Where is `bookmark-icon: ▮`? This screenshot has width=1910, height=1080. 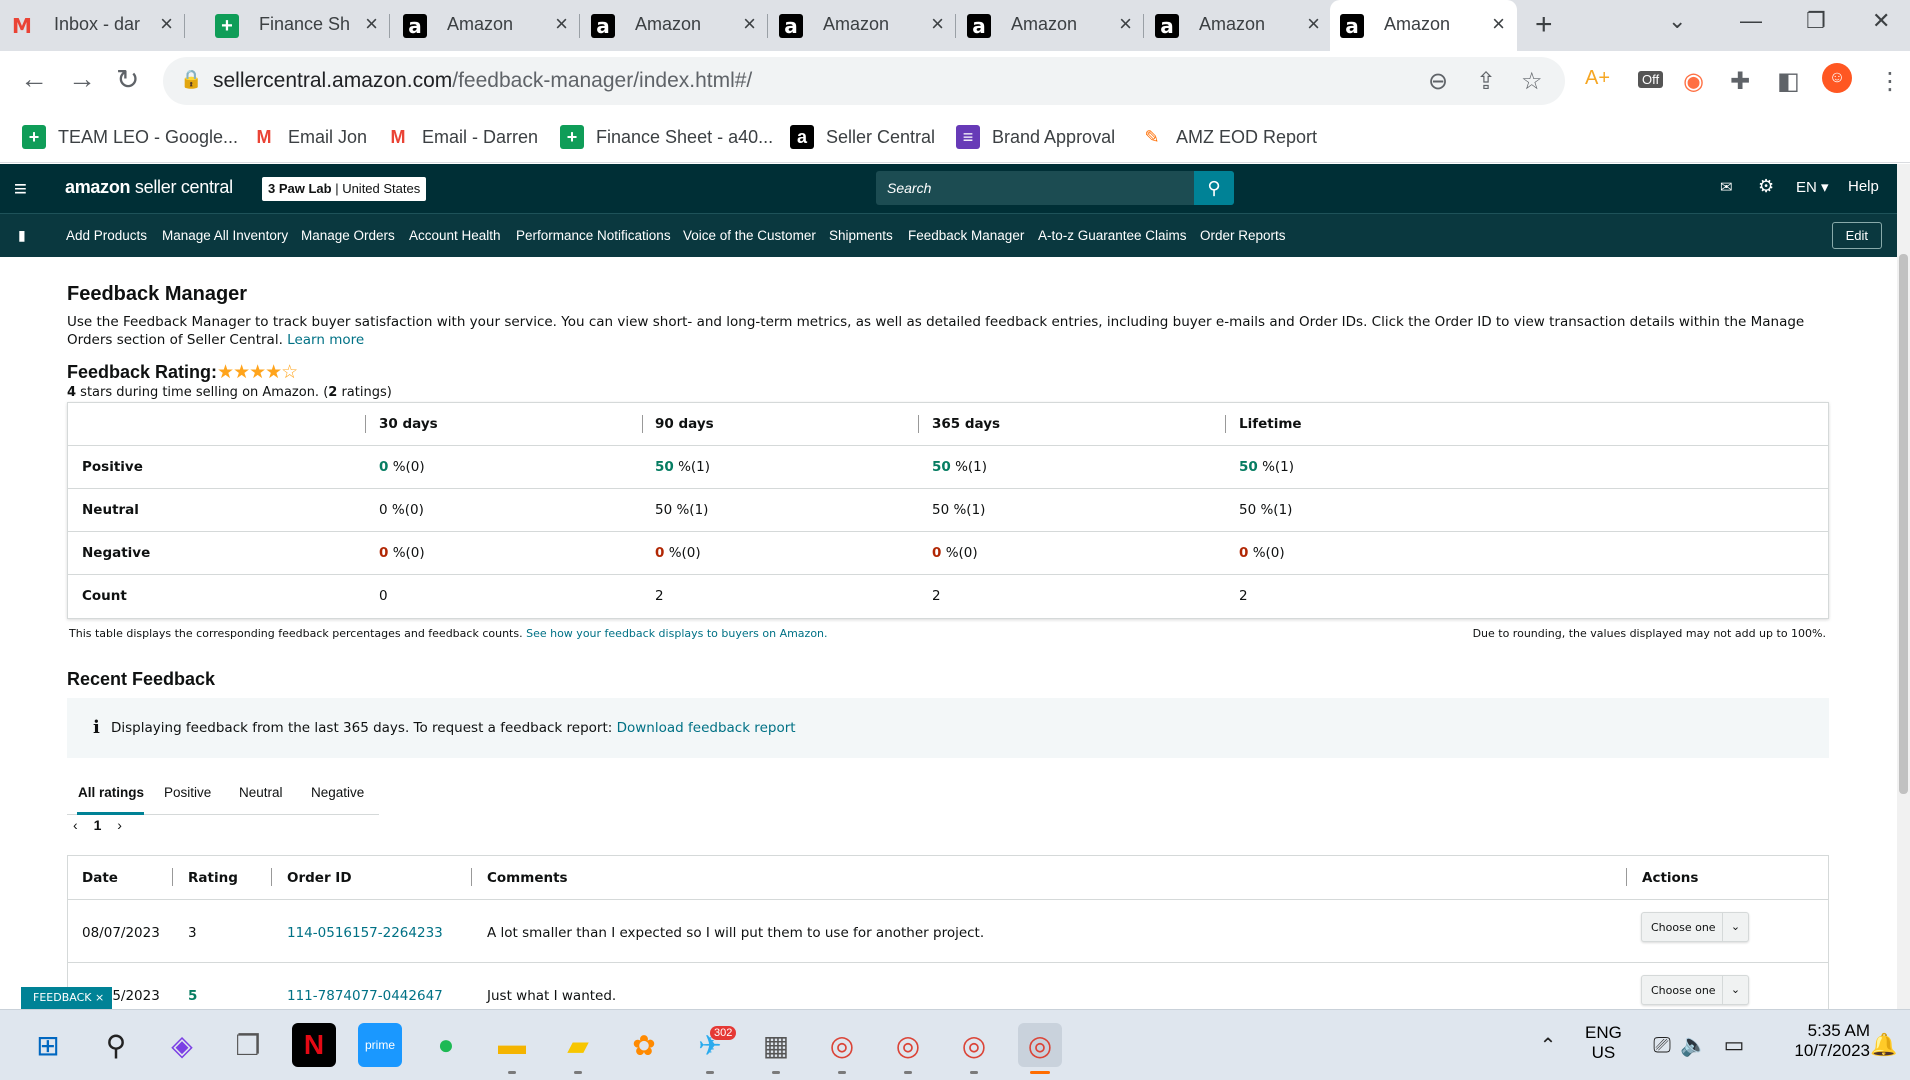 bookmark-icon: ▮ is located at coordinates (22, 235).